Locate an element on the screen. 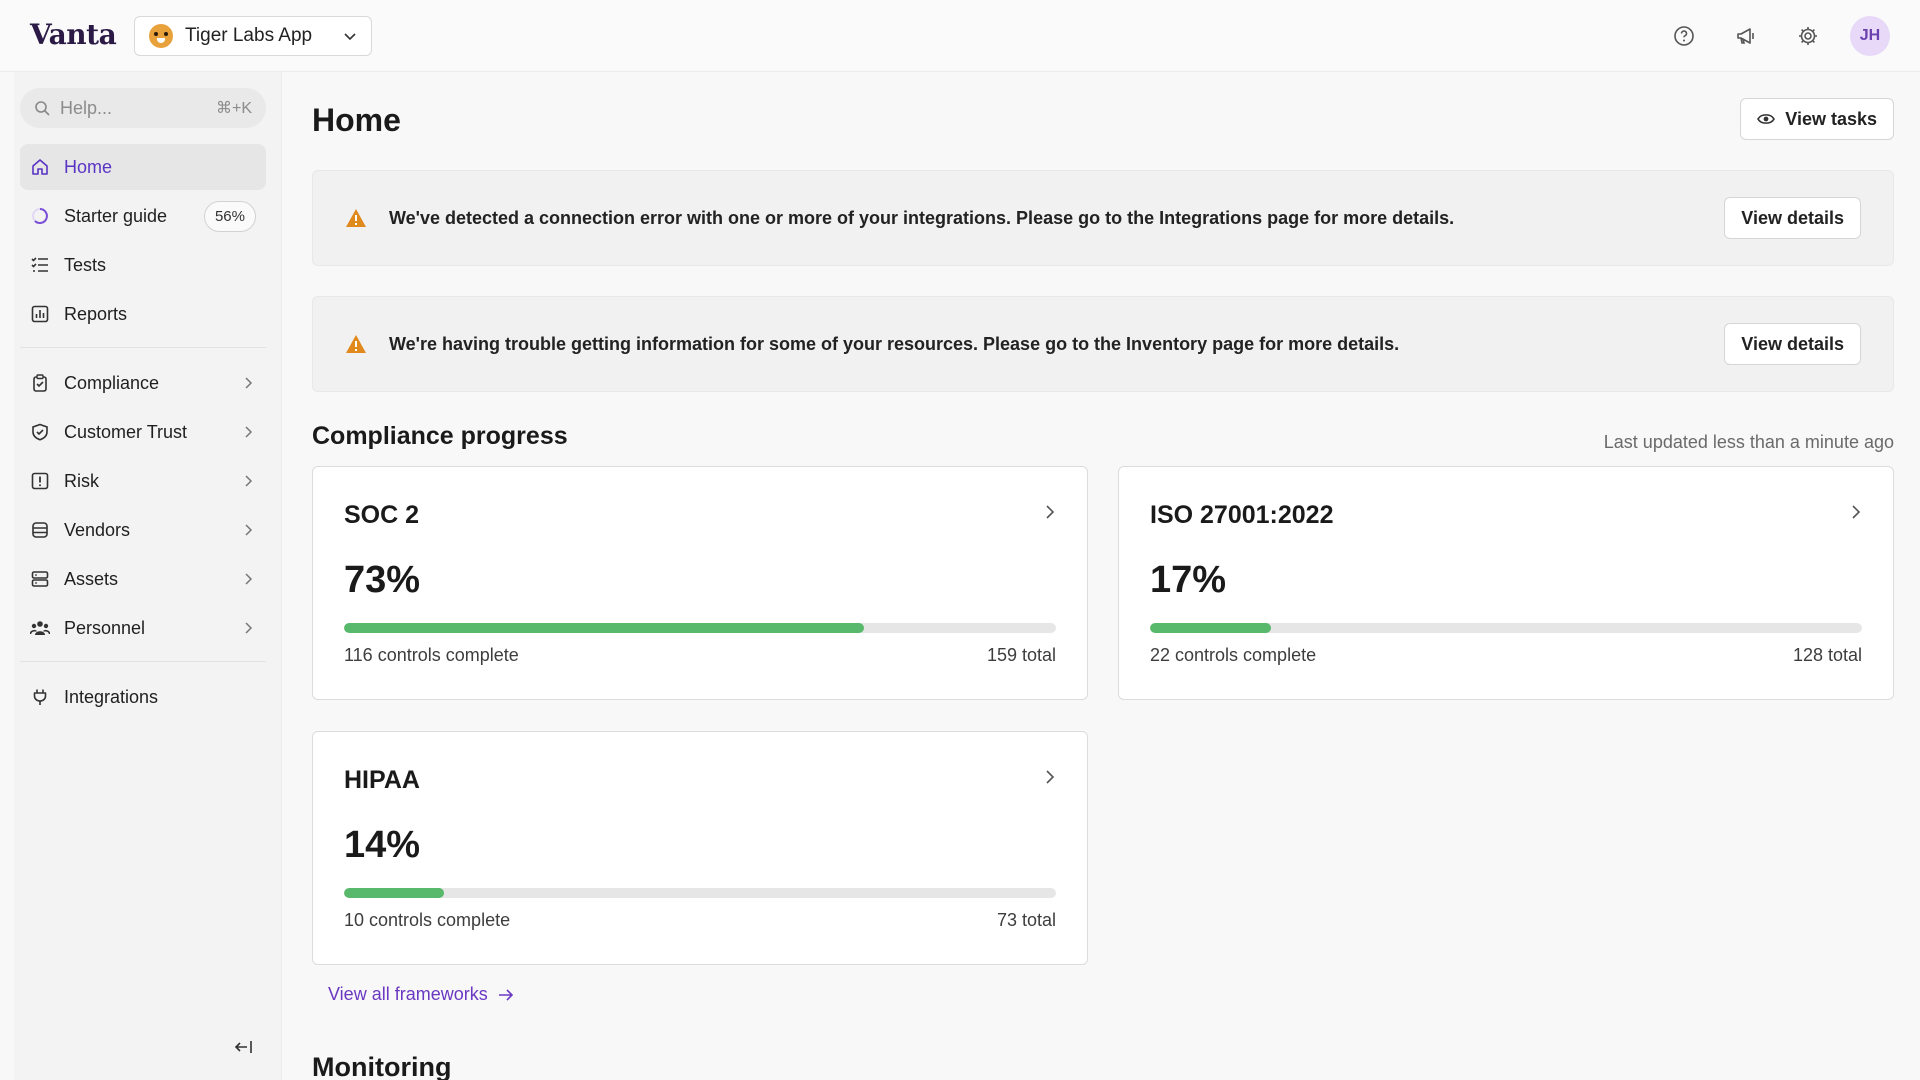  announcements-button is located at coordinates (1746, 36).